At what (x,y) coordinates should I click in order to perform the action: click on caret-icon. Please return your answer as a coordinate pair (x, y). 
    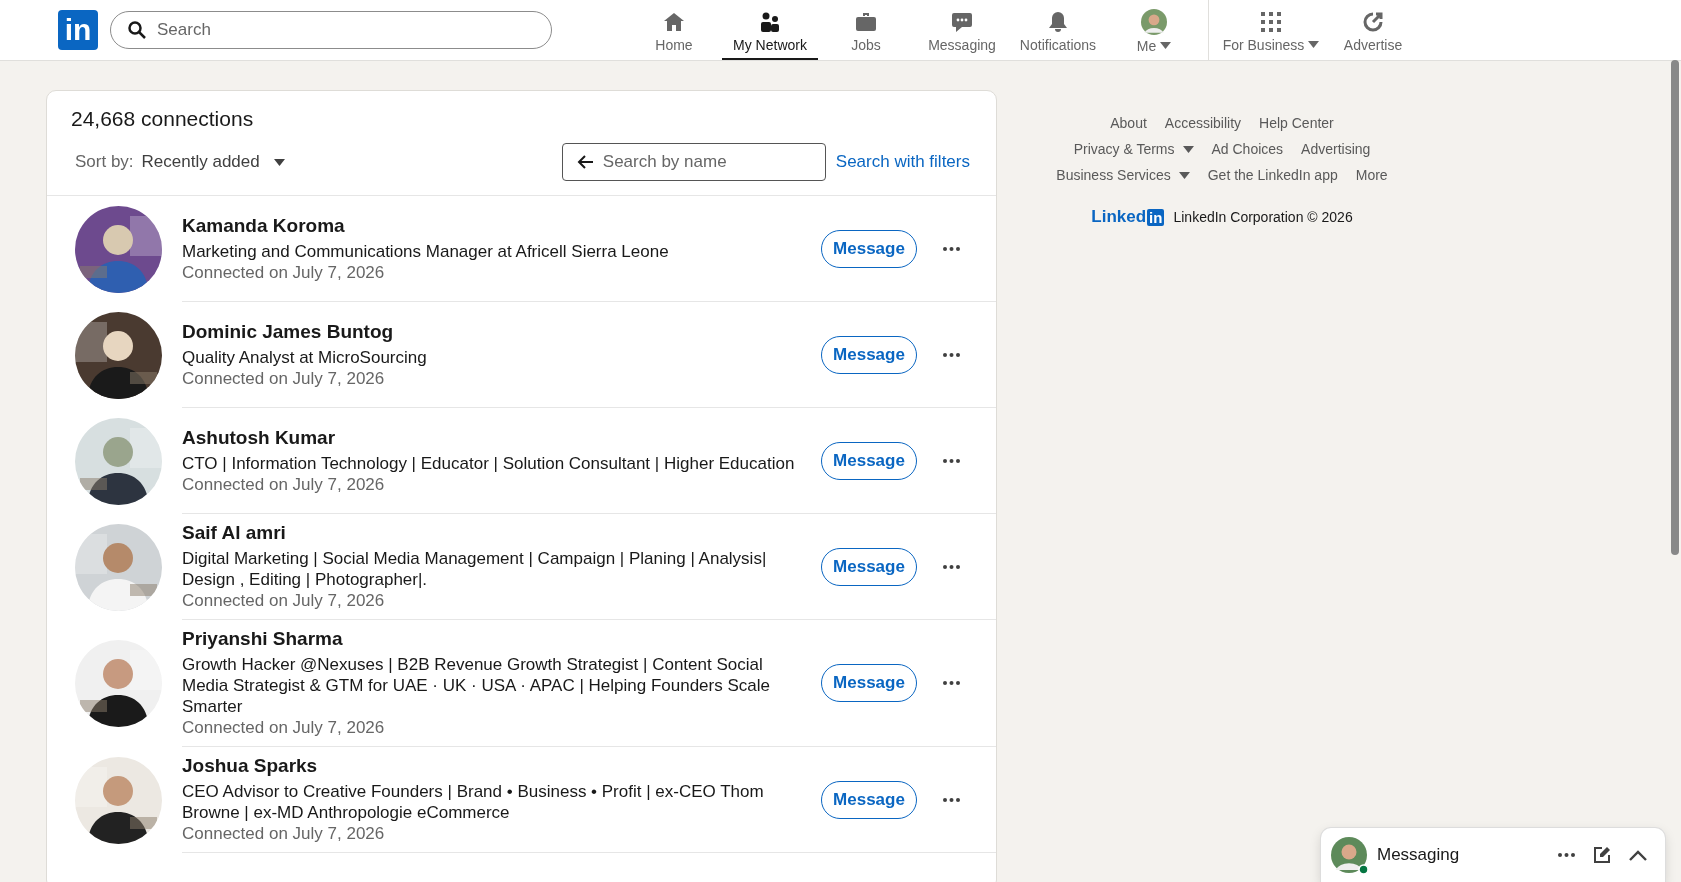
    Looking at the image, I should click on (279, 162).